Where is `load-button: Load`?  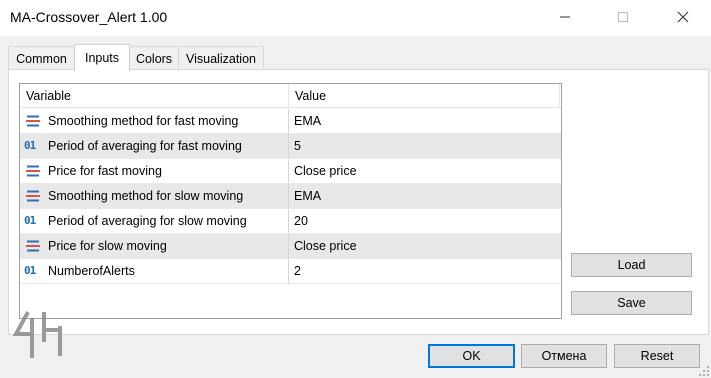
load-button: Load is located at coordinates (631, 265).